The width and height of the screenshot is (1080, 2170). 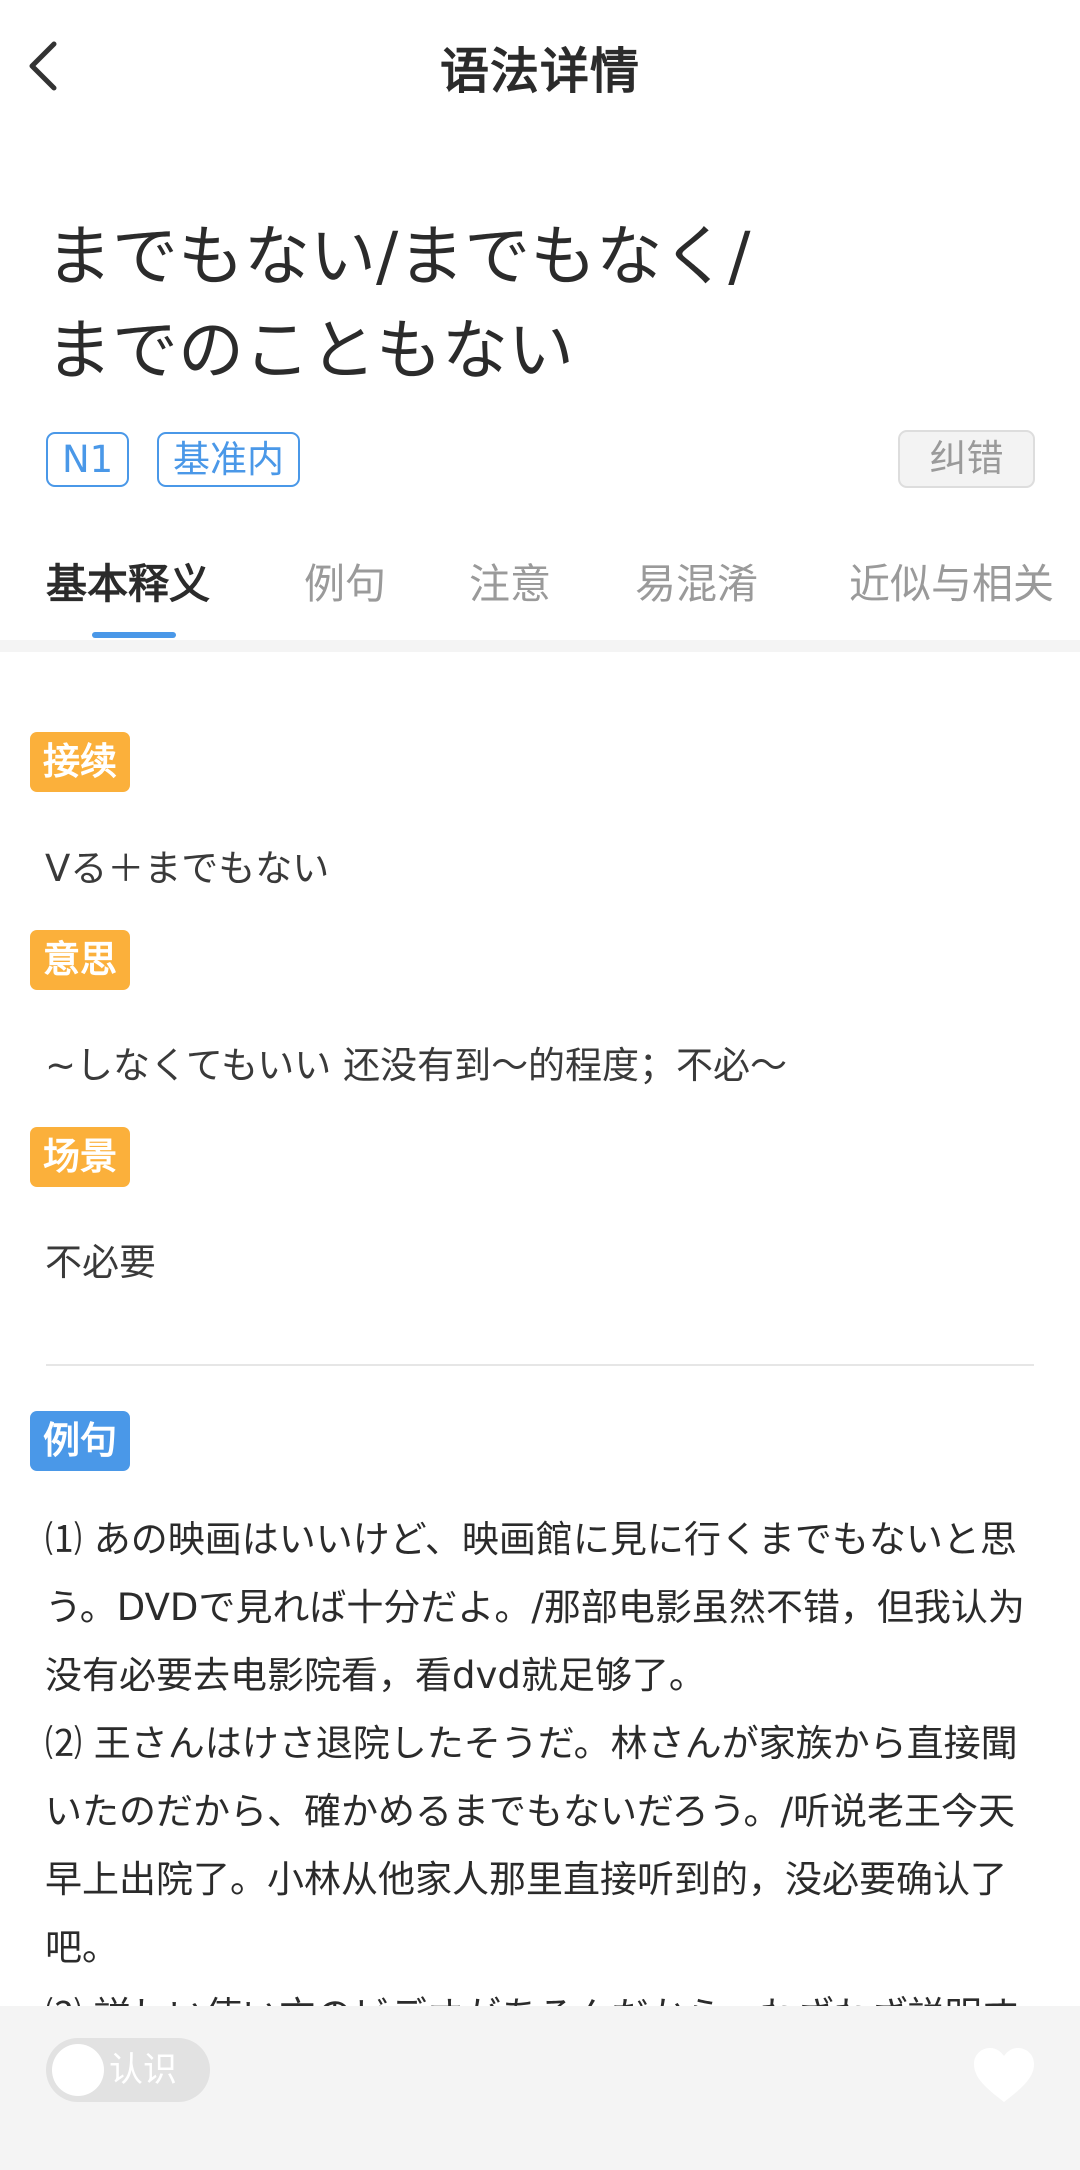 I want to click on scene-label: 场景, so click(x=80, y=1157).